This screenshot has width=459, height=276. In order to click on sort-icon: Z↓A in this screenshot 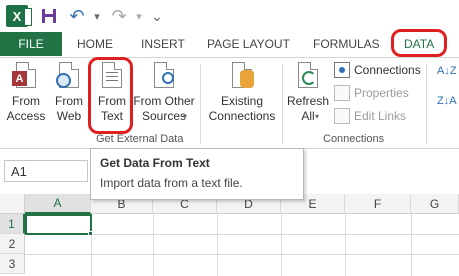, I will do `click(447, 101)`.